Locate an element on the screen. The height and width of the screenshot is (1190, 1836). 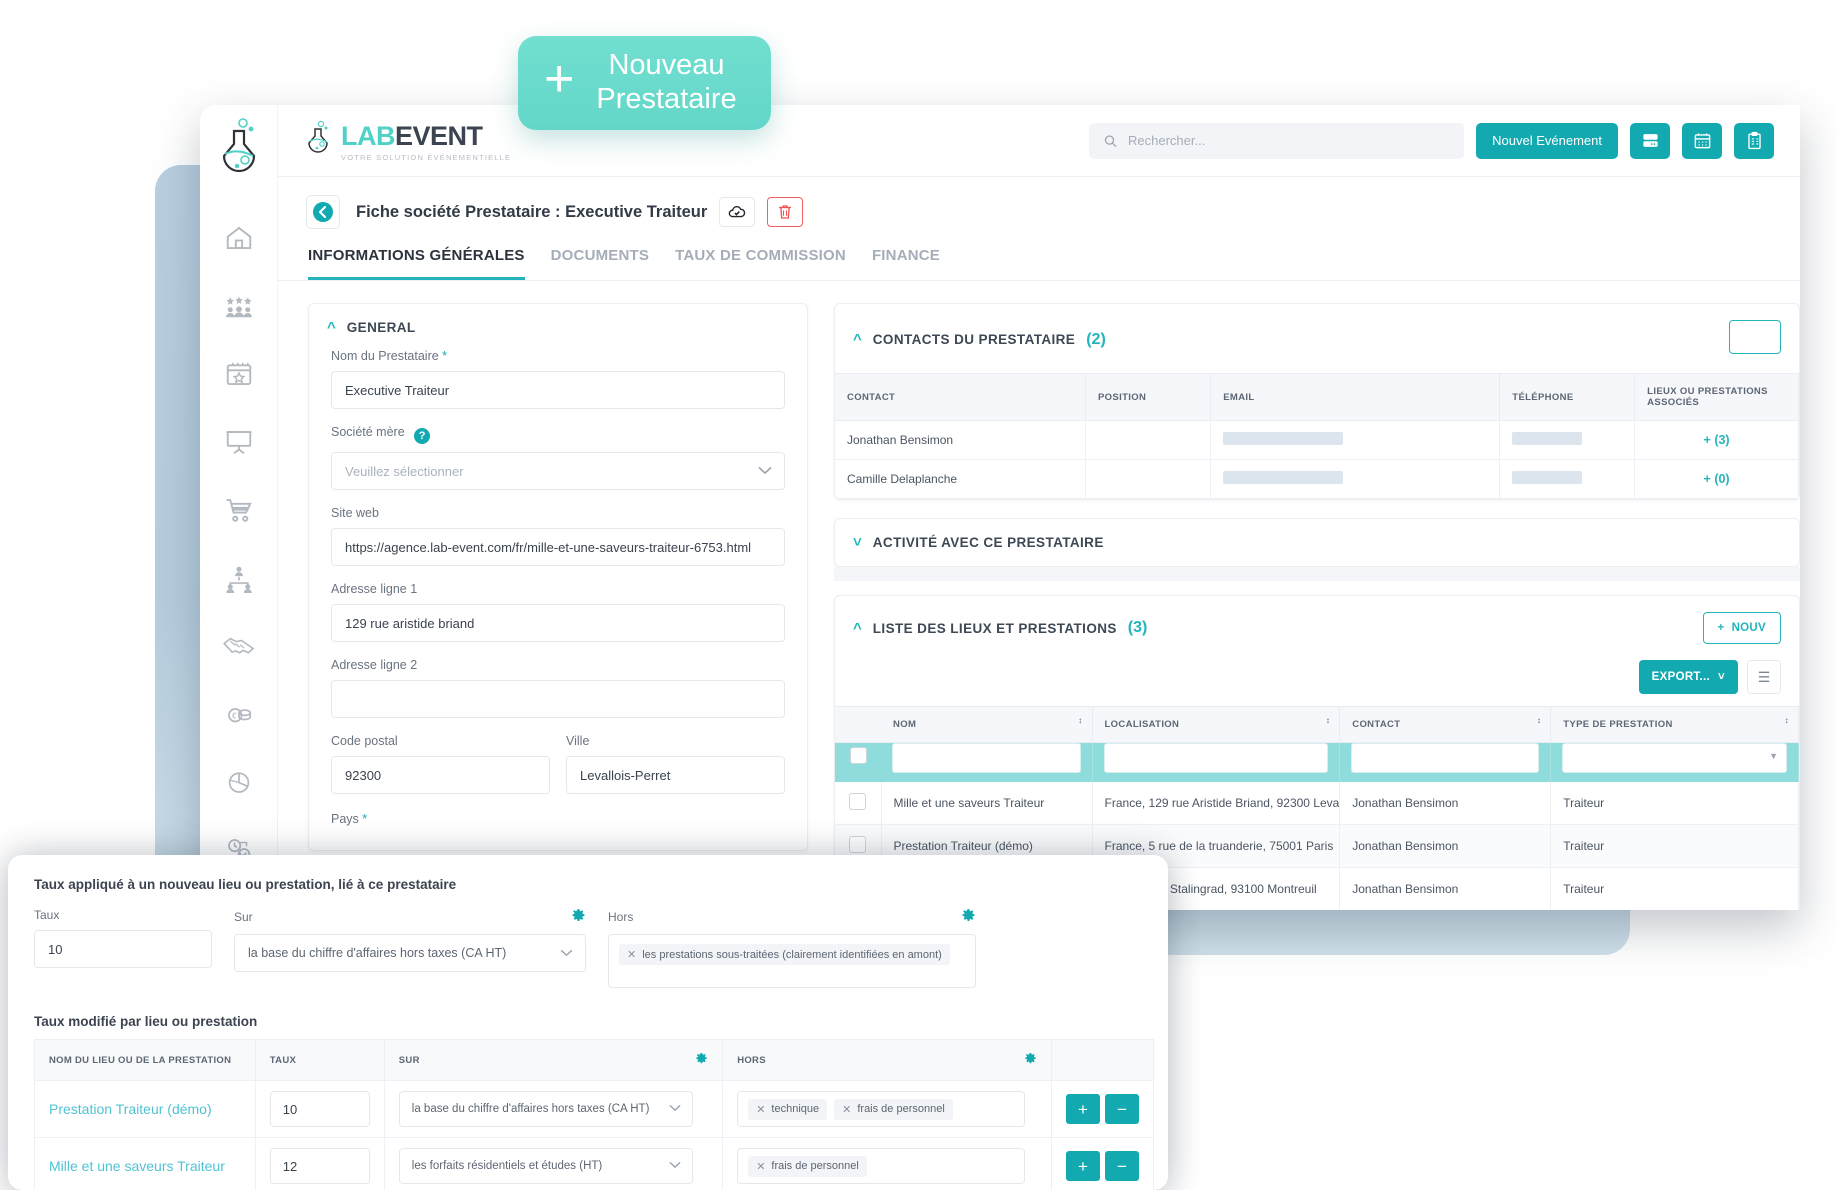
filter-localisation-input is located at coordinates (1216, 758).